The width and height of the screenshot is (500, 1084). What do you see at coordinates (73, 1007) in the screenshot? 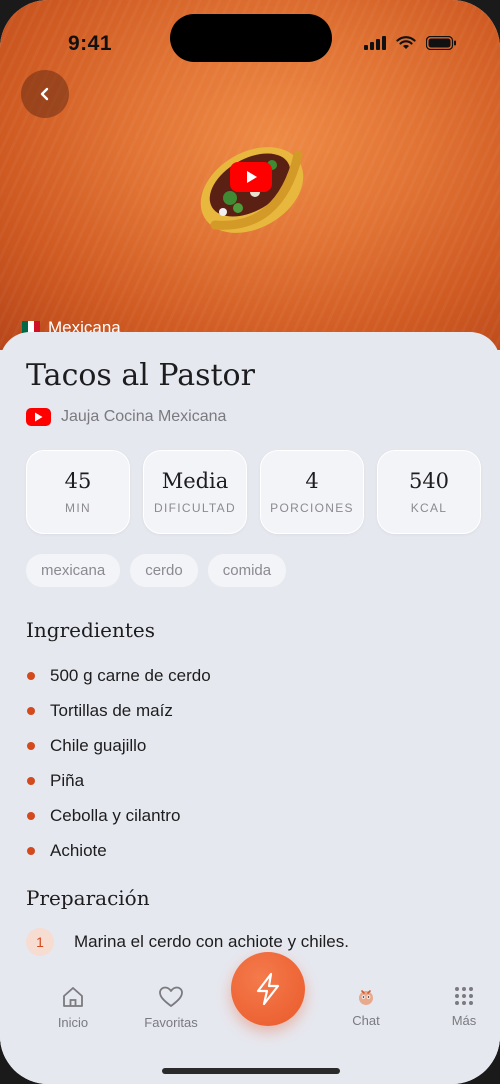
I see `tab-home: Inicio` at bounding box center [73, 1007].